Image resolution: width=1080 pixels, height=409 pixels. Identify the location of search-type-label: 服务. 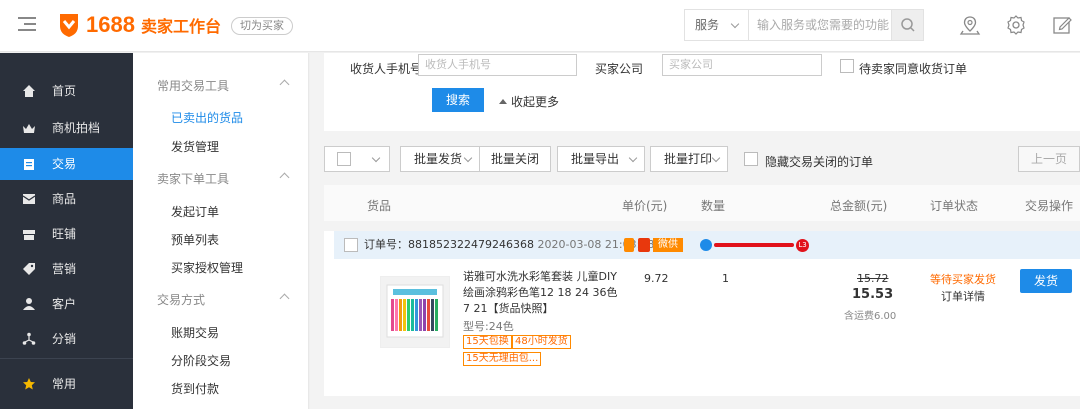
(707, 25).